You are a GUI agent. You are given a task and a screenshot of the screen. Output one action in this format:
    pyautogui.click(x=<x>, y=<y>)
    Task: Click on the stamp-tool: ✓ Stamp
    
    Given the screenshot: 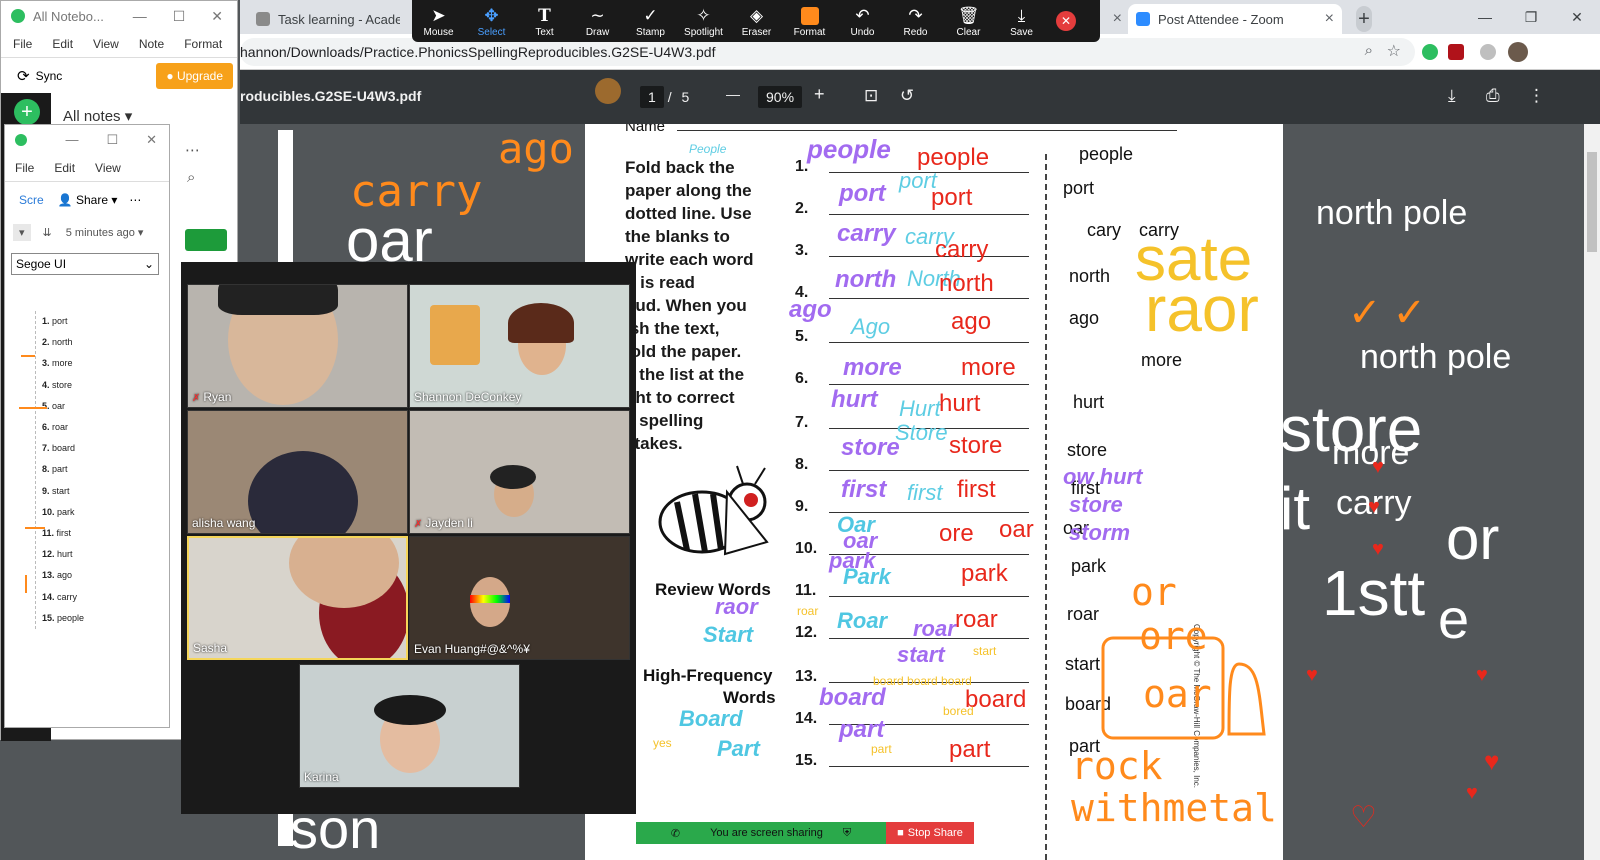 What is the action you would take?
    pyautogui.click(x=650, y=21)
    